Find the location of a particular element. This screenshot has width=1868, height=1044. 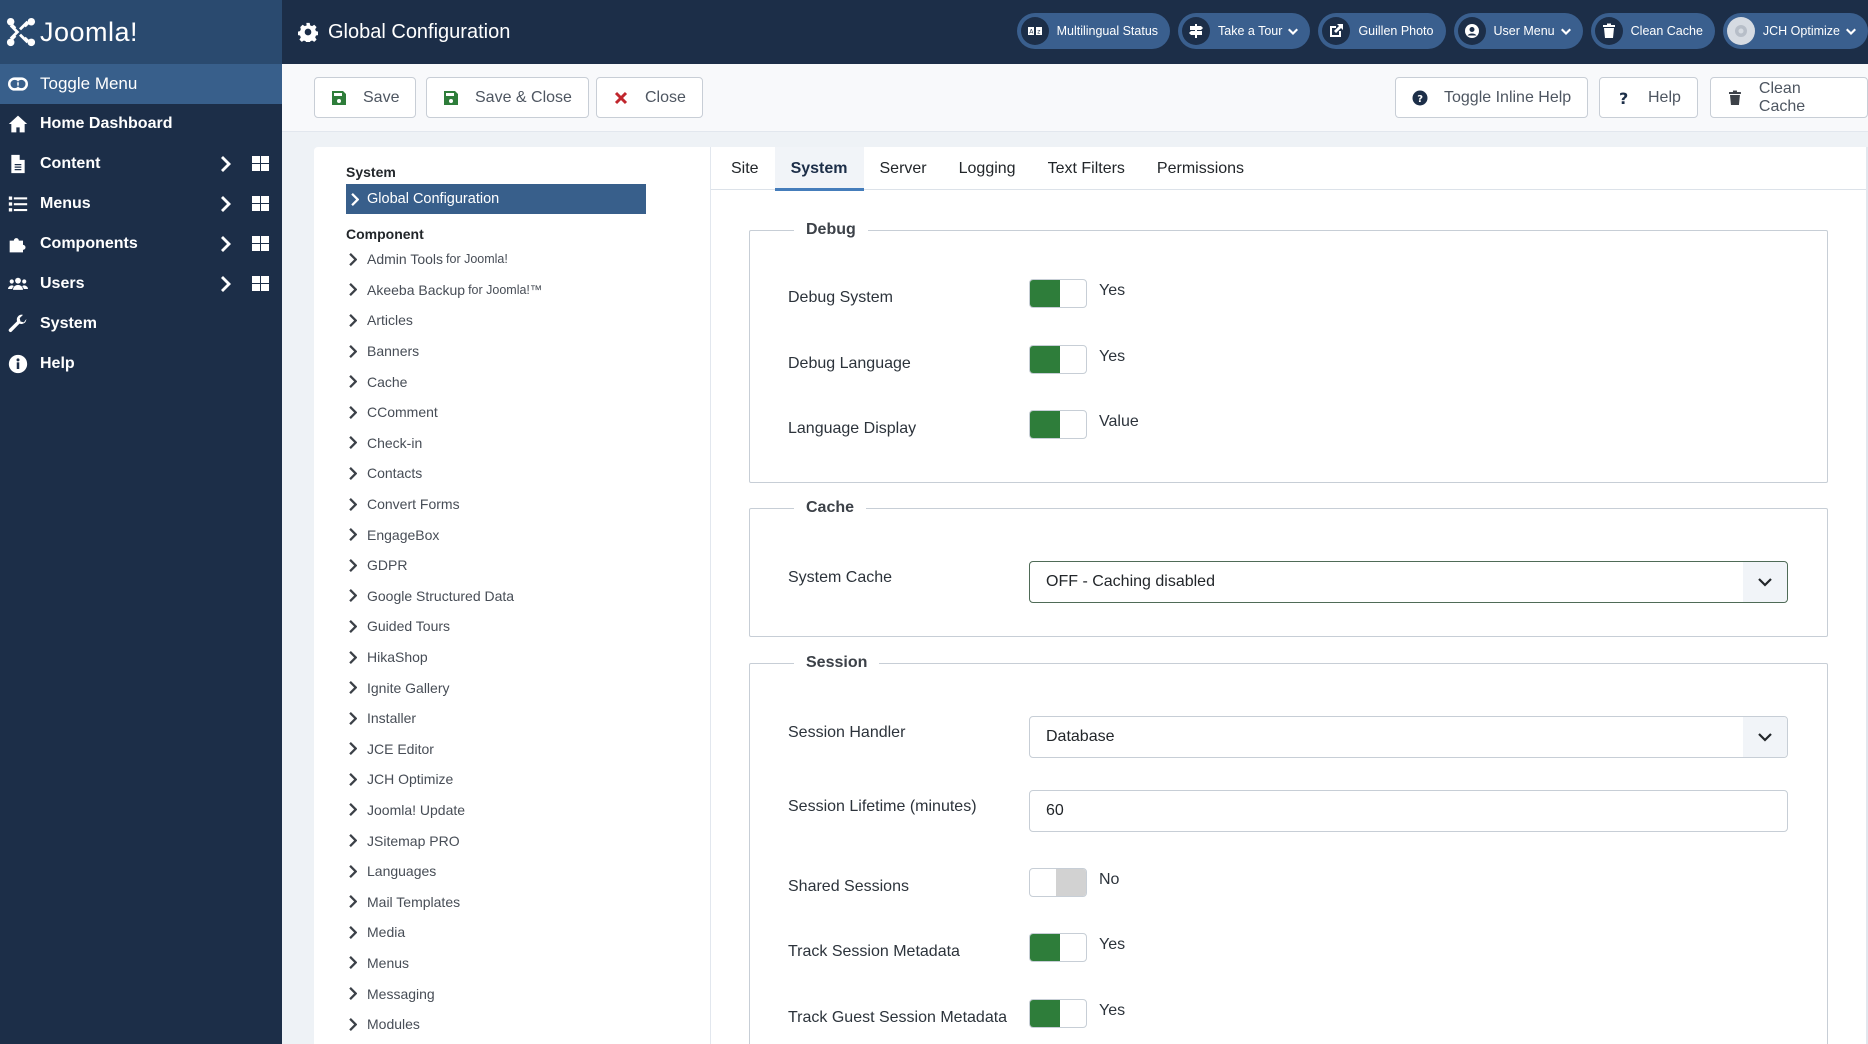

save-button: Save is located at coordinates (365, 97).